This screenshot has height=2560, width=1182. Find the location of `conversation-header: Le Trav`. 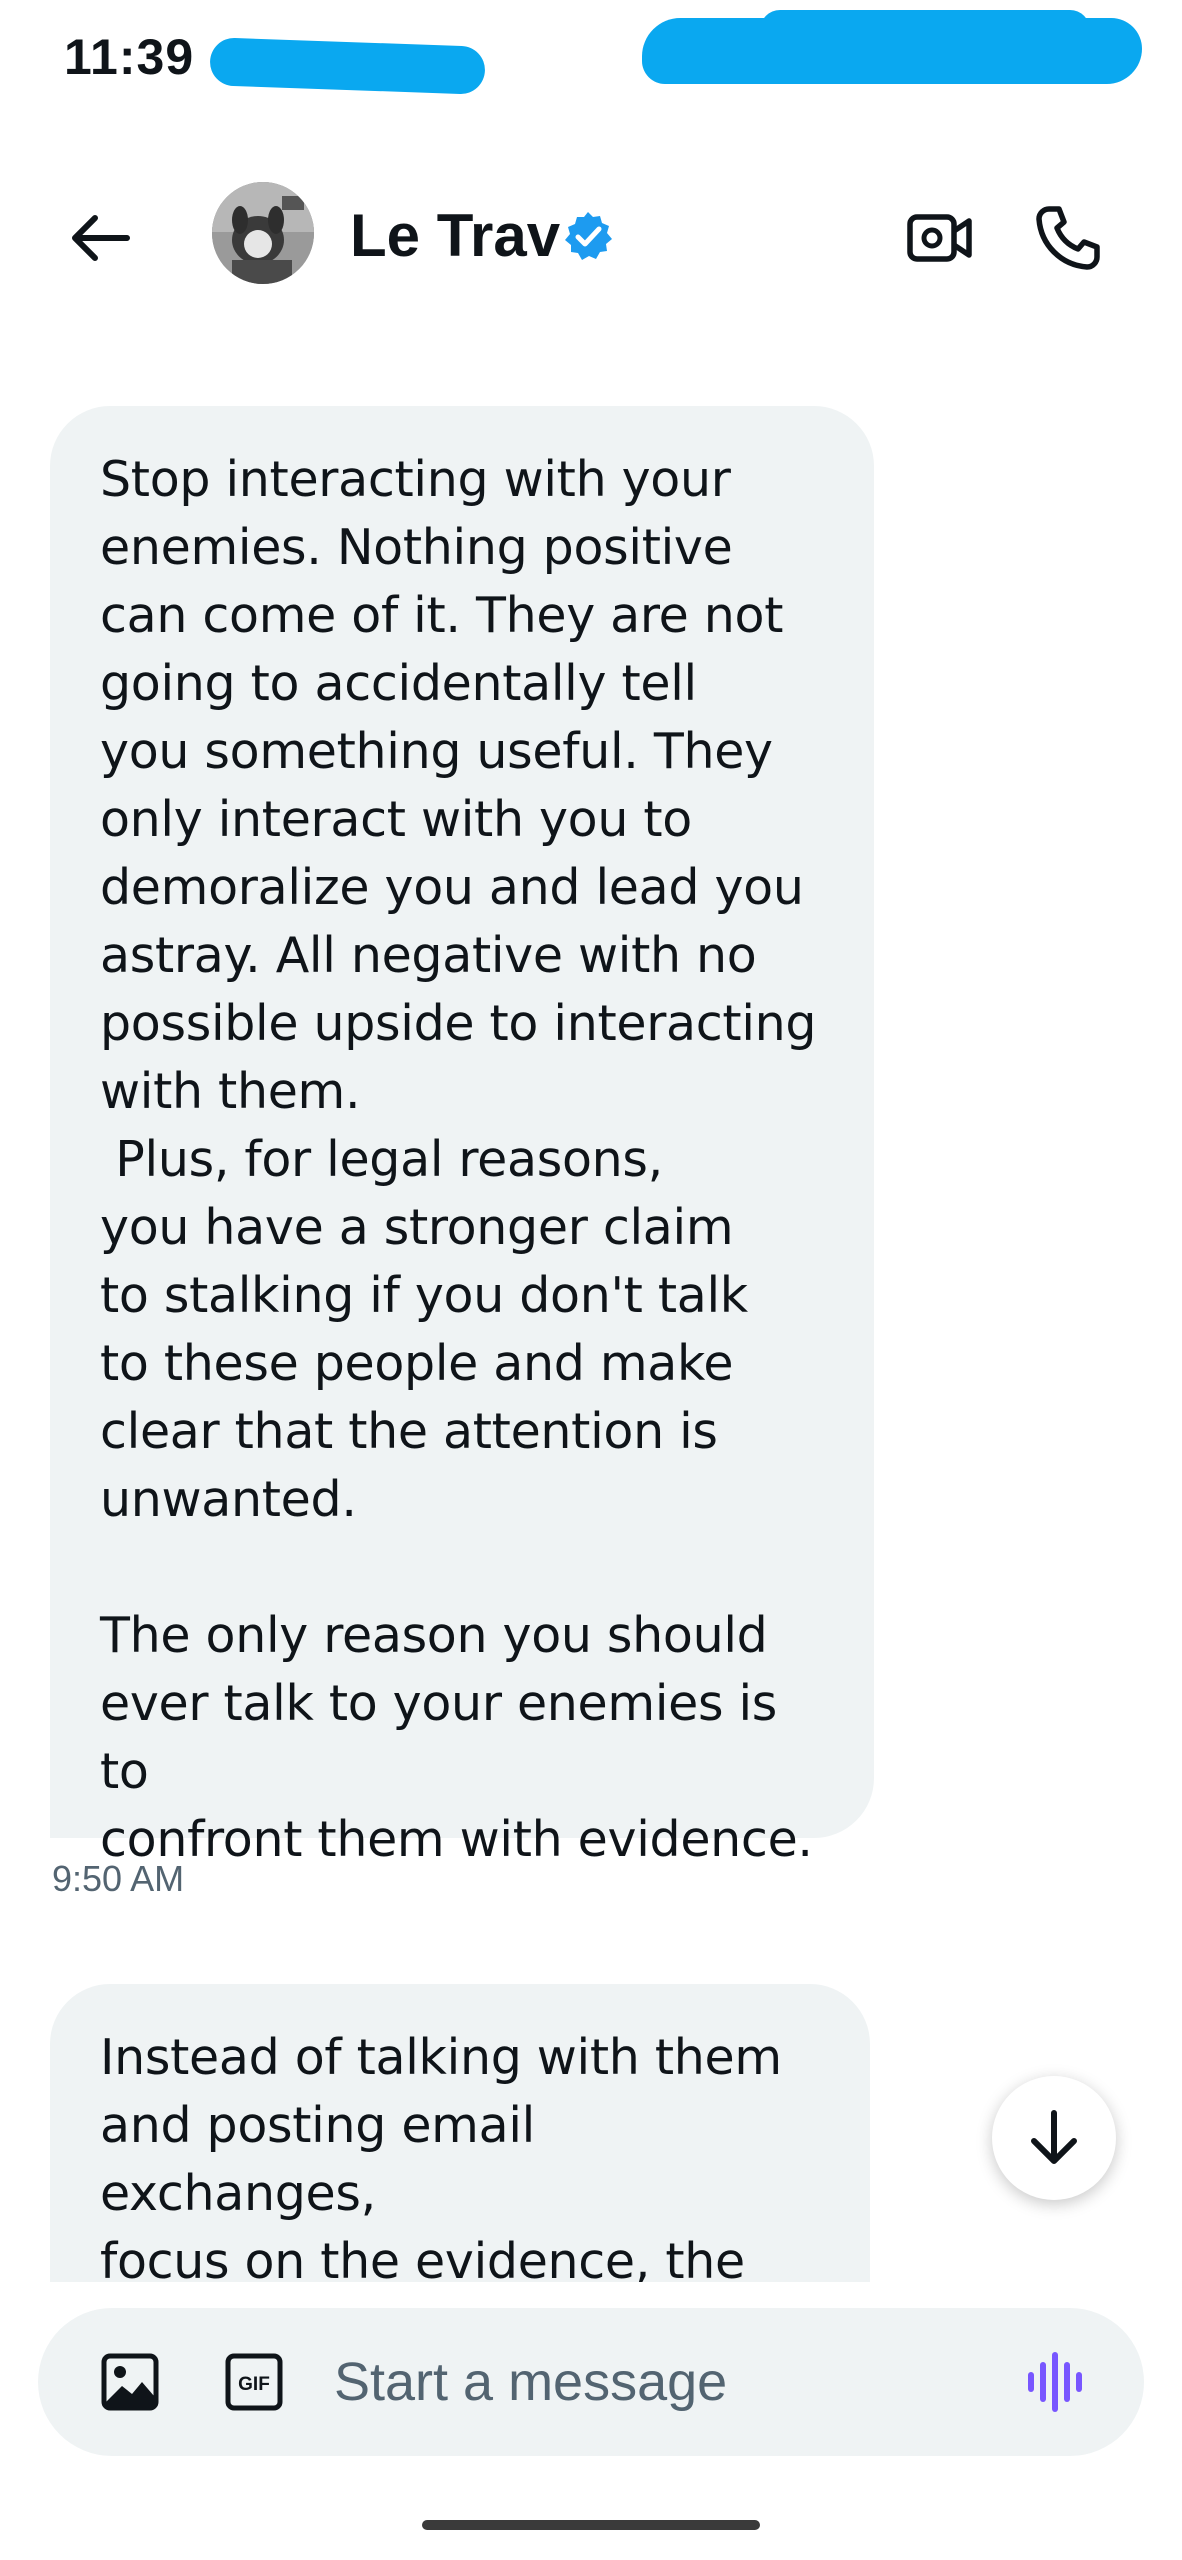

conversation-header: Le Trav is located at coordinates (591, 235).